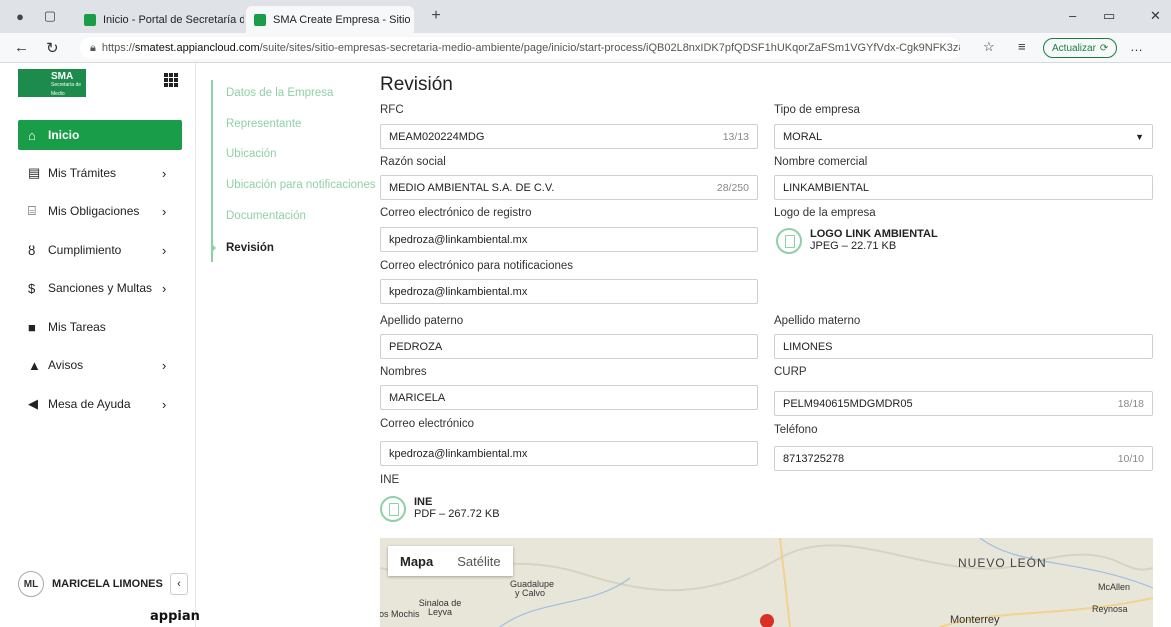  I want to click on step-documentacion: Documentación, so click(266, 216).